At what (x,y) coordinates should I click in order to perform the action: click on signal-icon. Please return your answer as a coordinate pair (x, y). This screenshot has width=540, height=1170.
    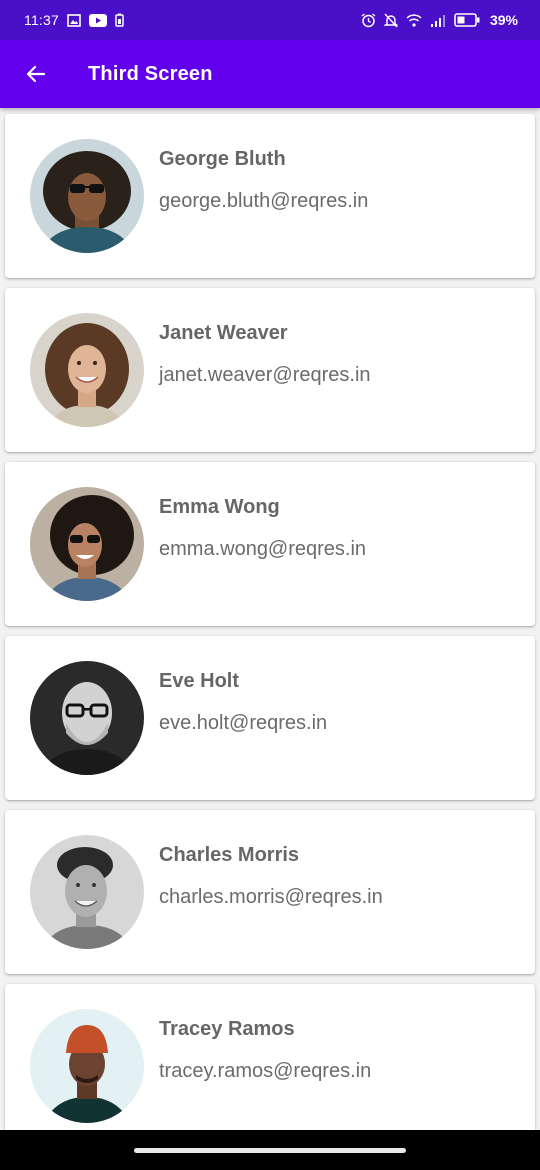
    Looking at the image, I should click on (438, 20).